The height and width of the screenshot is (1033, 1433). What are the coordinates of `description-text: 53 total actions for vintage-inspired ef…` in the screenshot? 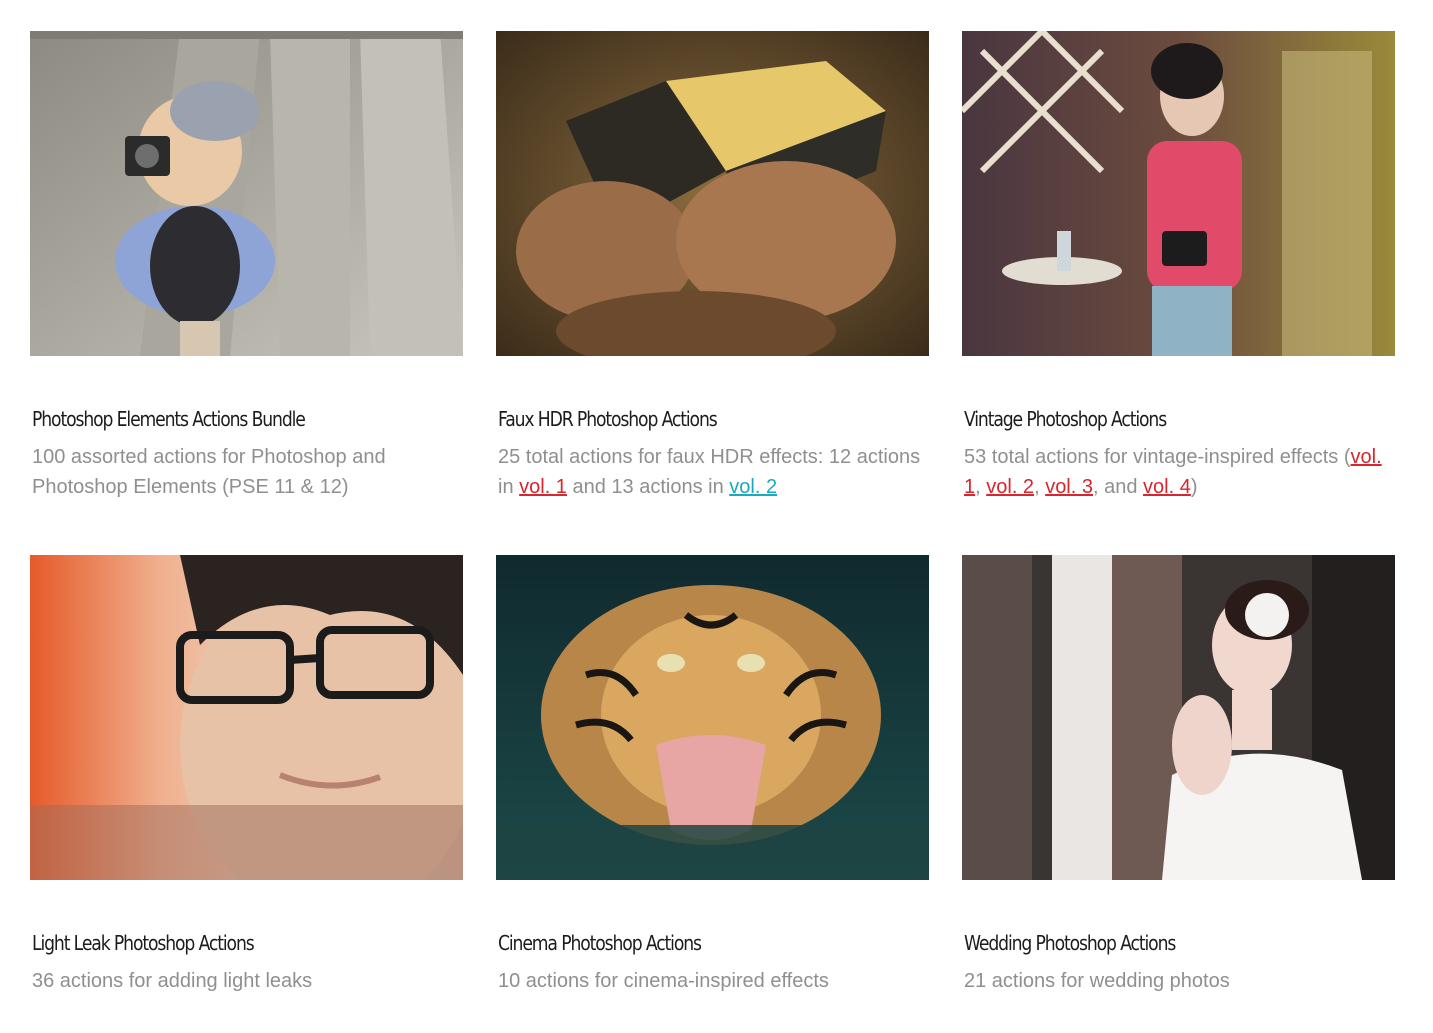 It's located at (1157, 457).